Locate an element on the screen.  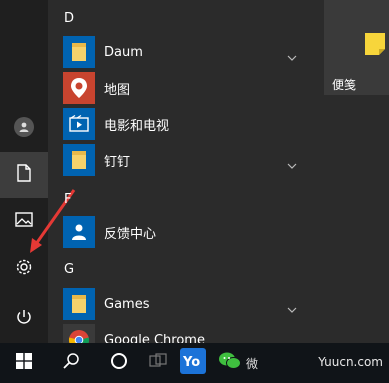
app-label: Google Chrome is located at coordinates (154, 338).